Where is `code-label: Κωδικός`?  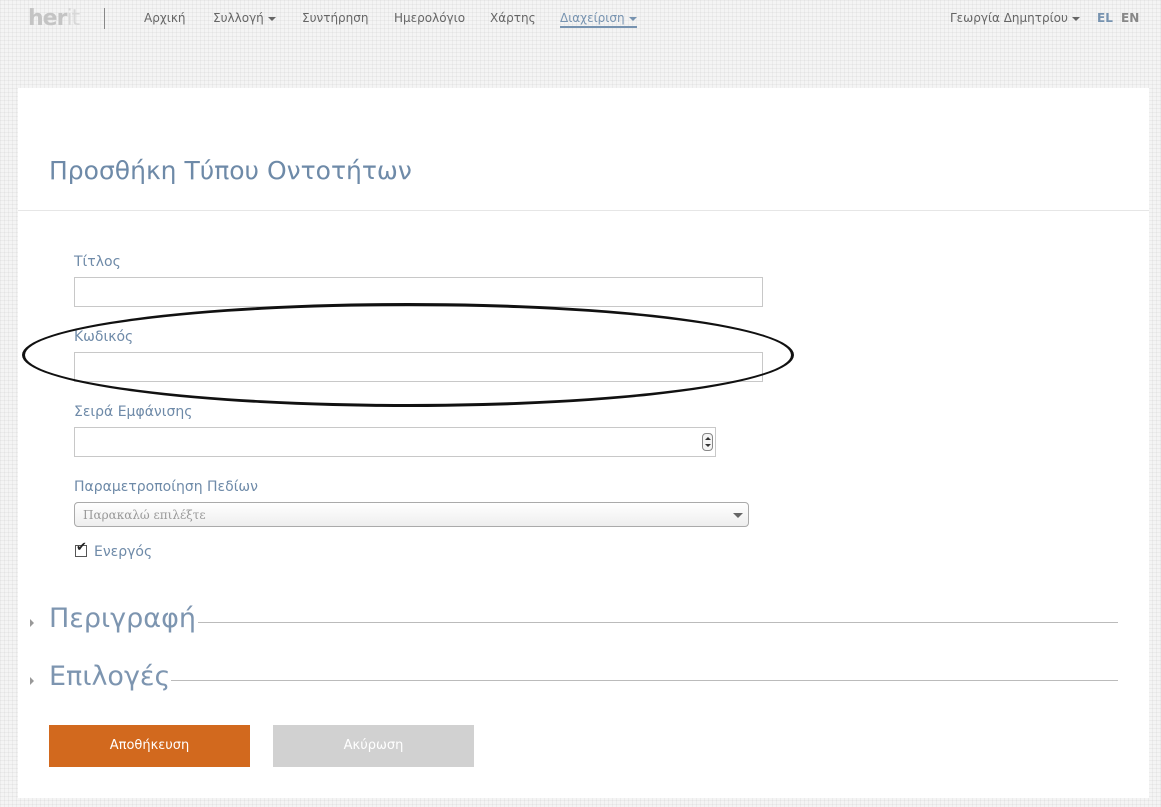 code-label: Κωδικός is located at coordinates (104, 337).